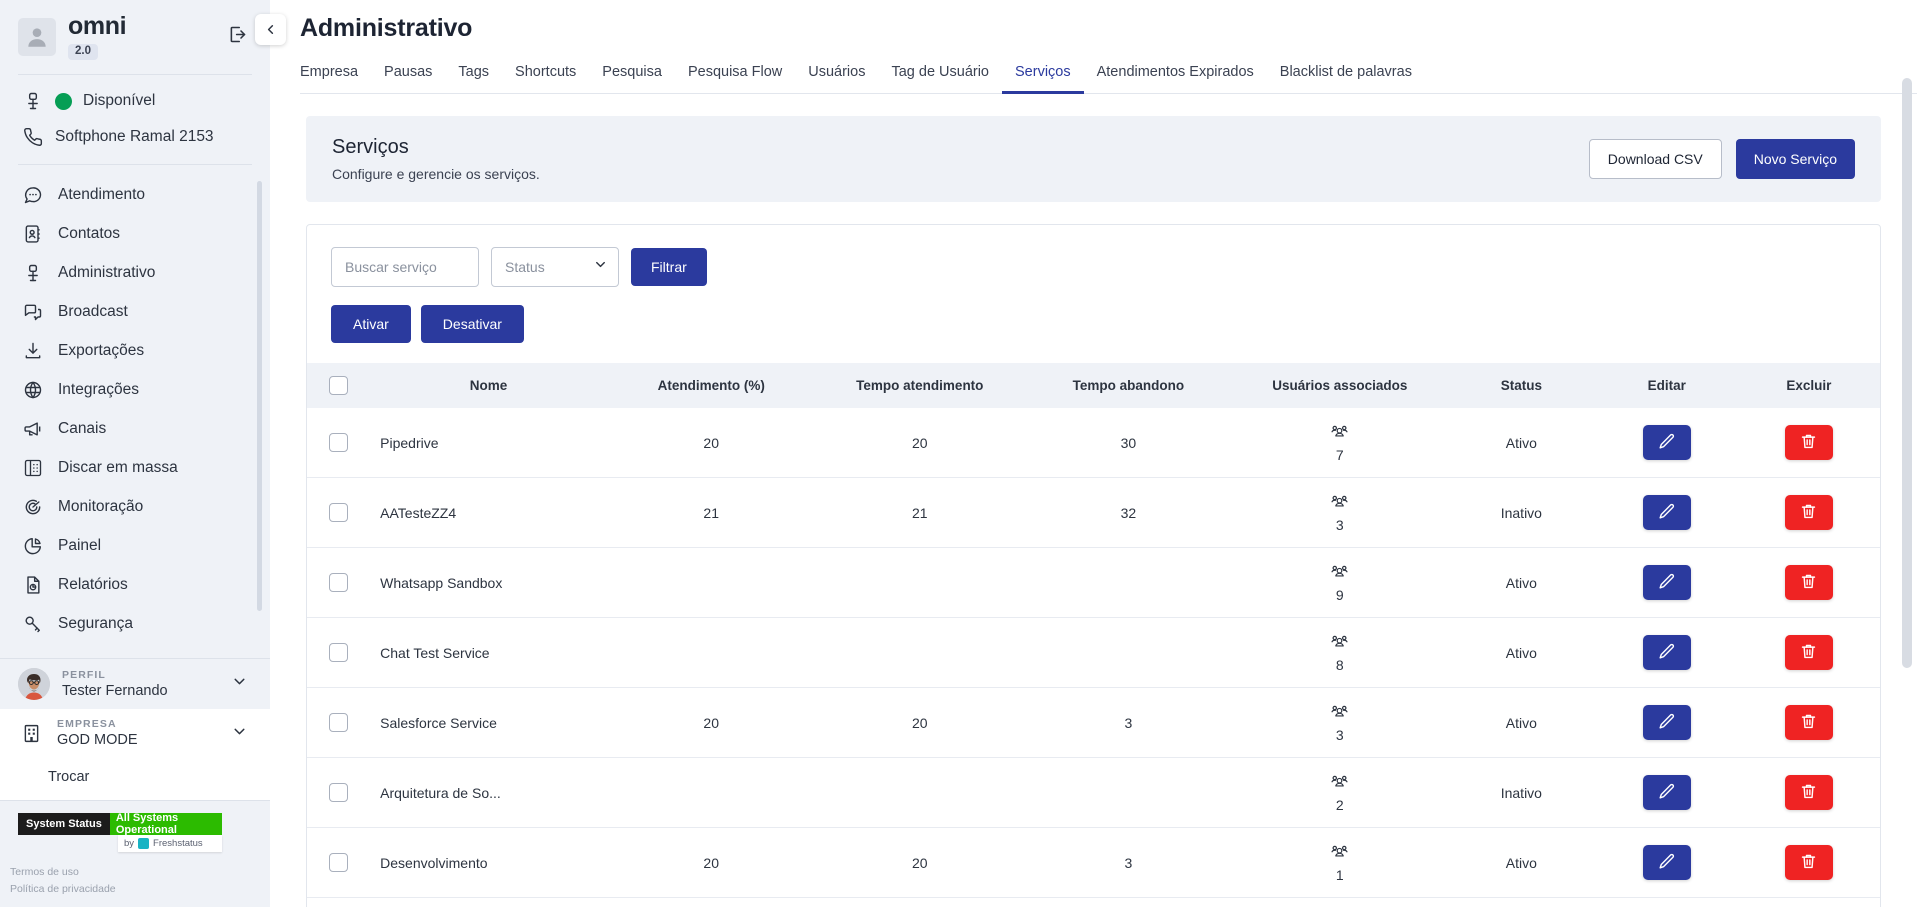 The height and width of the screenshot is (907, 1917). What do you see at coordinates (33, 137) in the screenshot?
I see `phone-icon` at bounding box center [33, 137].